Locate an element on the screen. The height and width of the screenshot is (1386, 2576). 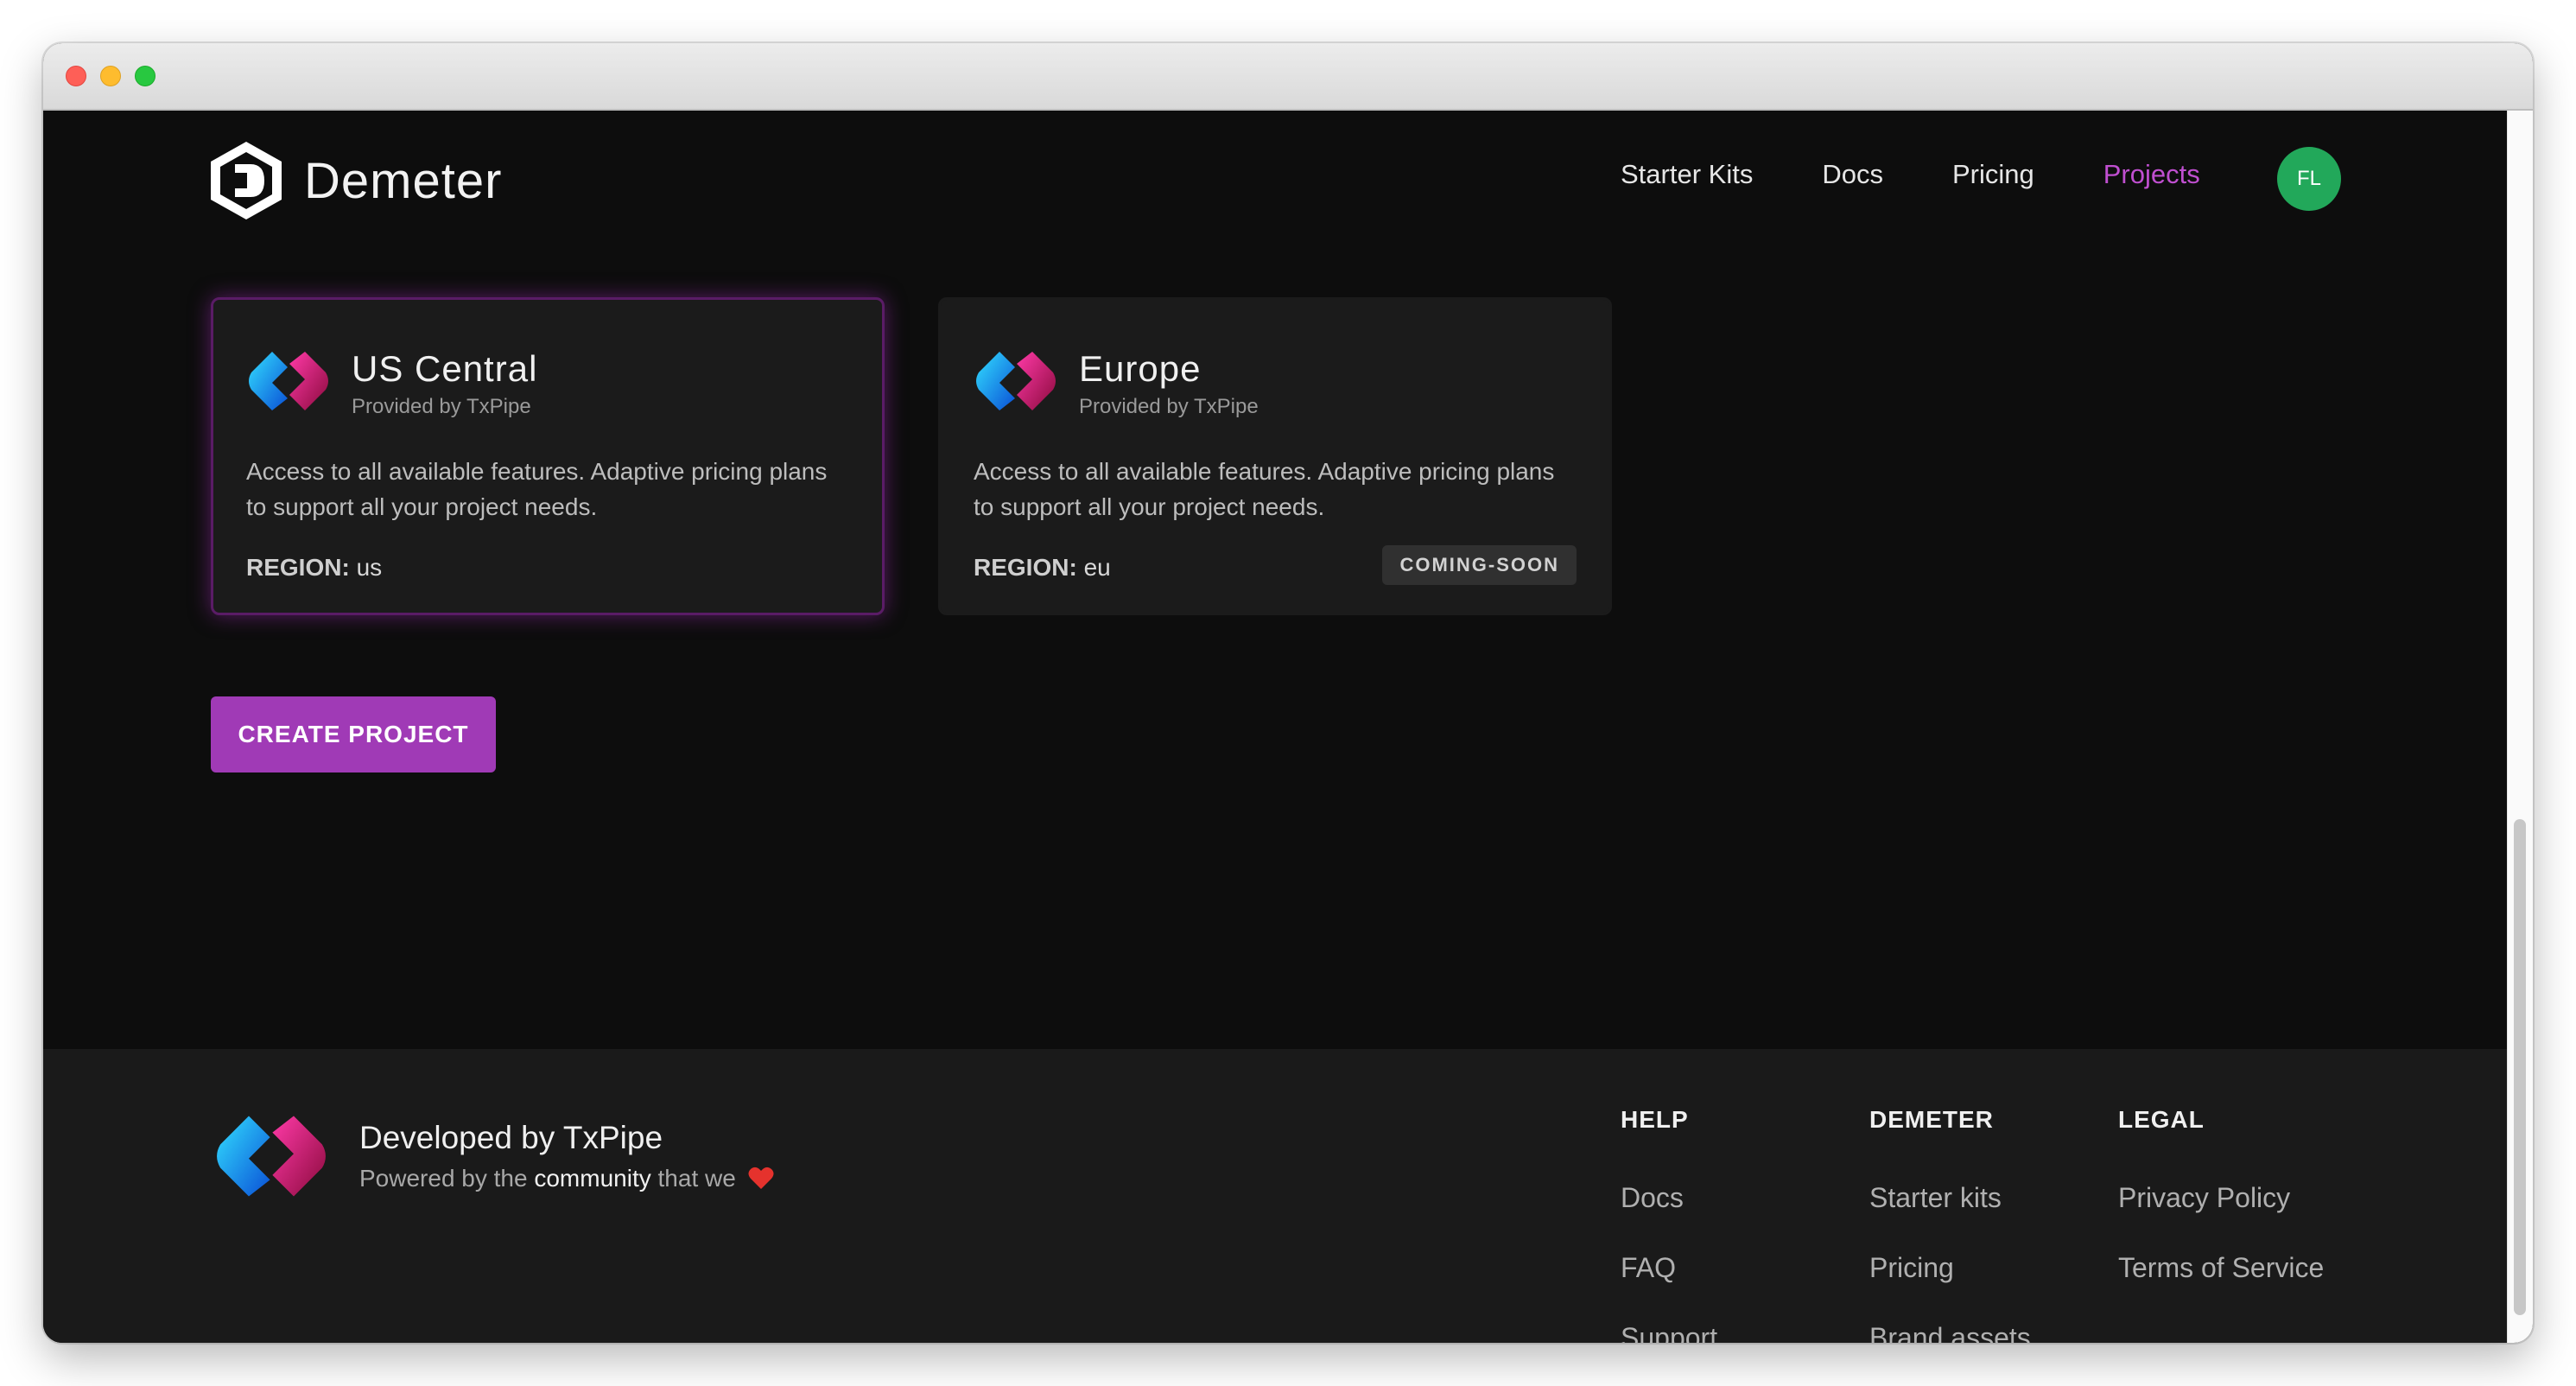
minimize-window-button is located at coordinates (110, 76).